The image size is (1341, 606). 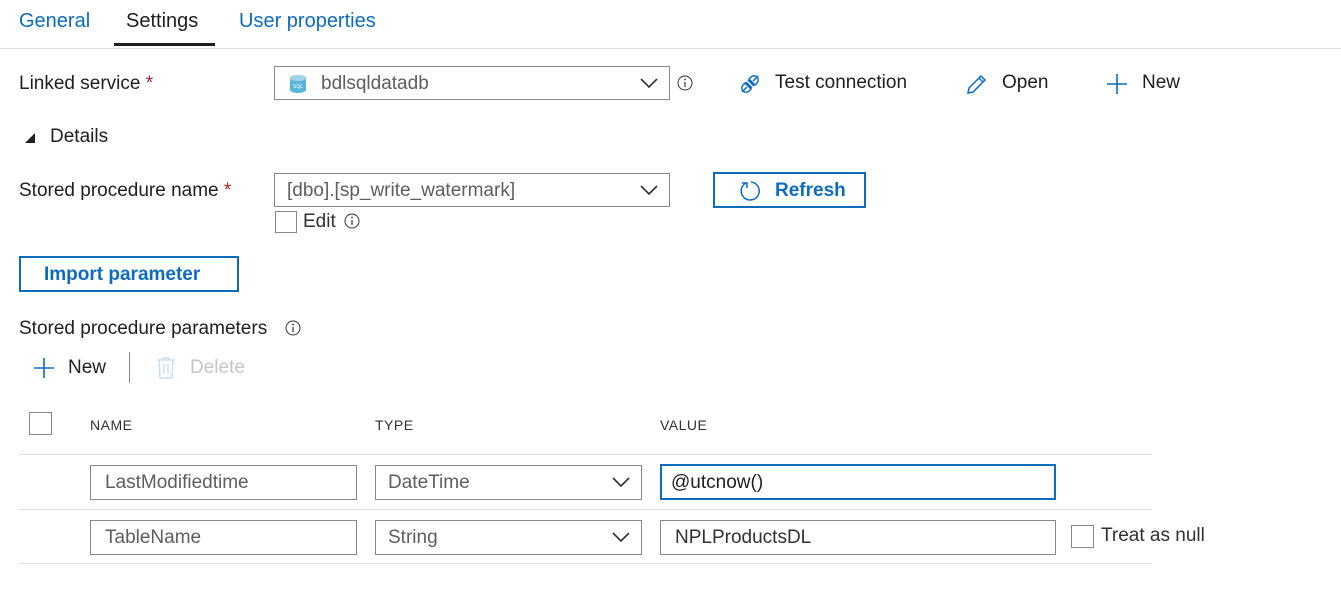 What do you see at coordinates (977, 84) in the screenshot?
I see `pencil-icon` at bounding box center [977, 84].